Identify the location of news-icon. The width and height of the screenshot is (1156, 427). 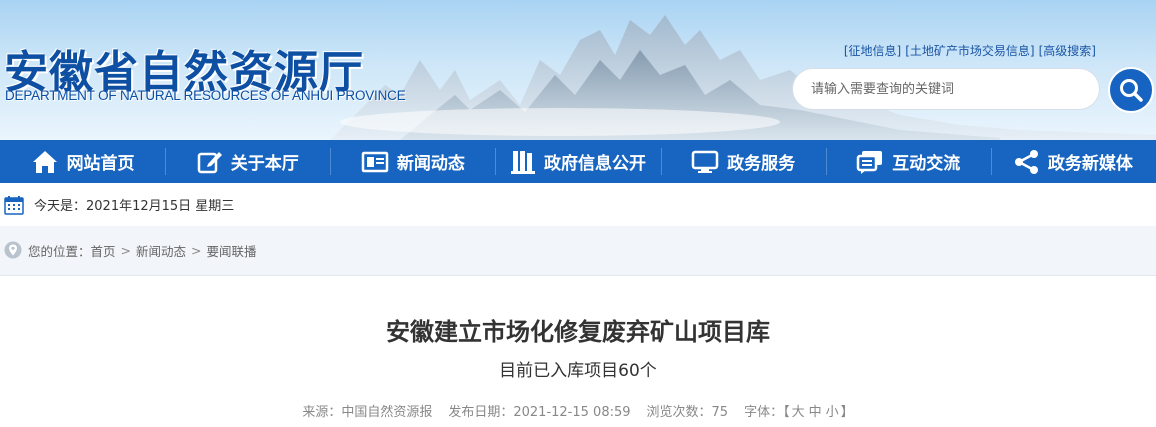
(375, 161).